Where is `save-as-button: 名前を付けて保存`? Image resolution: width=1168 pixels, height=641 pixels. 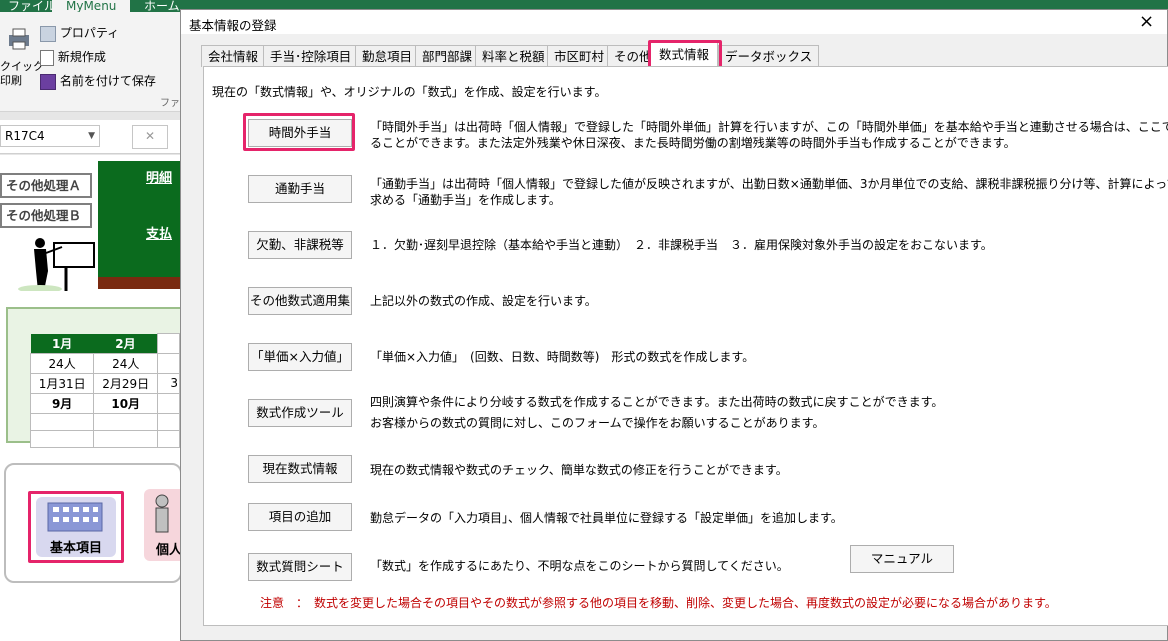 save-as-button: 名前を付けて保存 is located at coordinates (98, 81).